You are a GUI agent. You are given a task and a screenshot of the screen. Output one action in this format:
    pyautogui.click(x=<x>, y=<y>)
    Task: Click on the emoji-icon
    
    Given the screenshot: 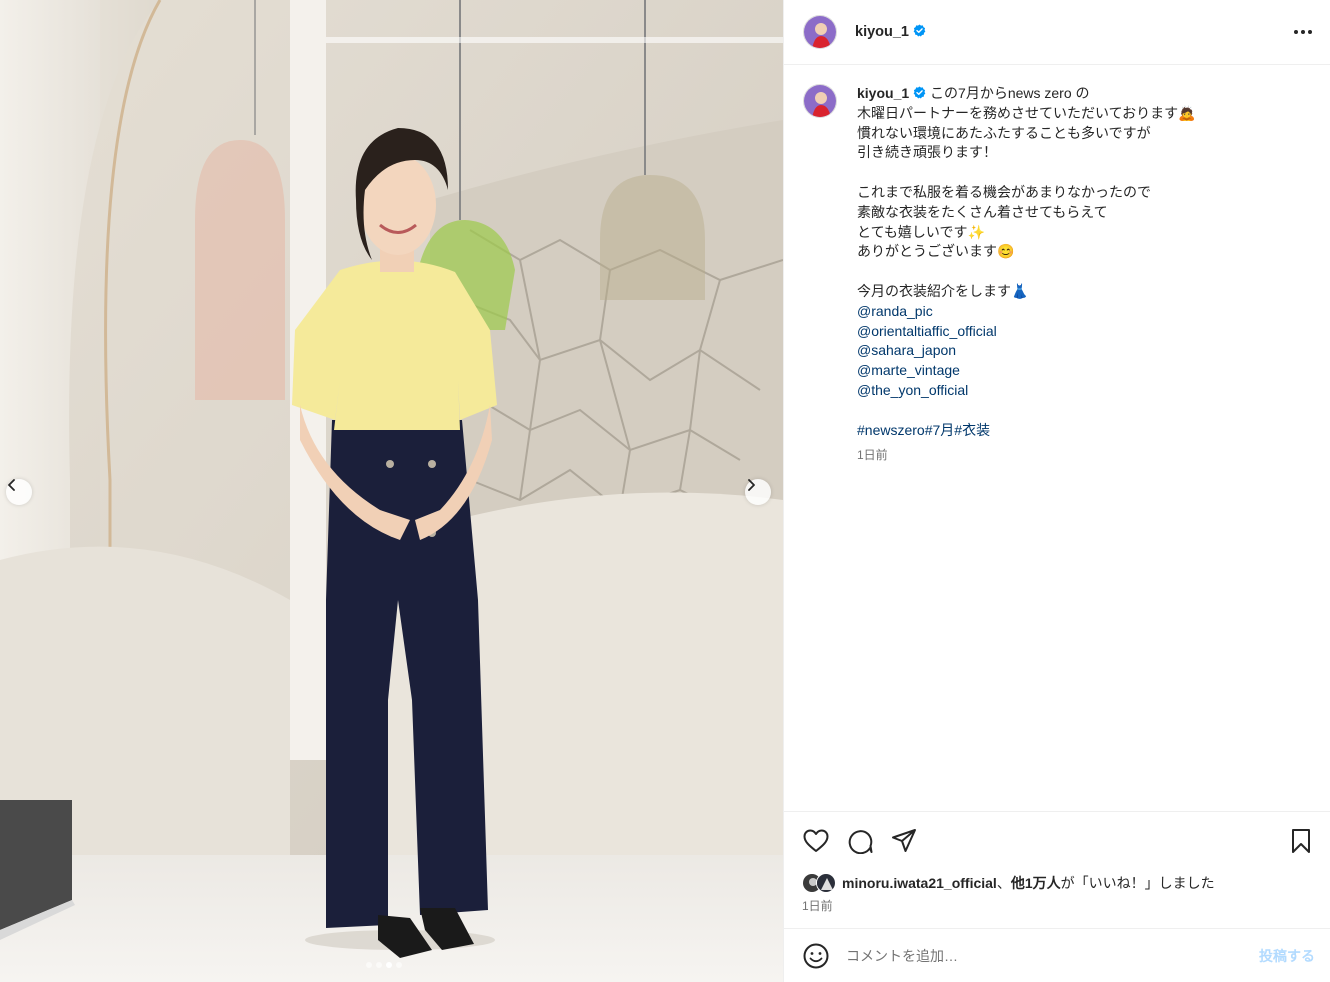 What is the action you would take?
    pyautogui.click(x=816, y=955)
    